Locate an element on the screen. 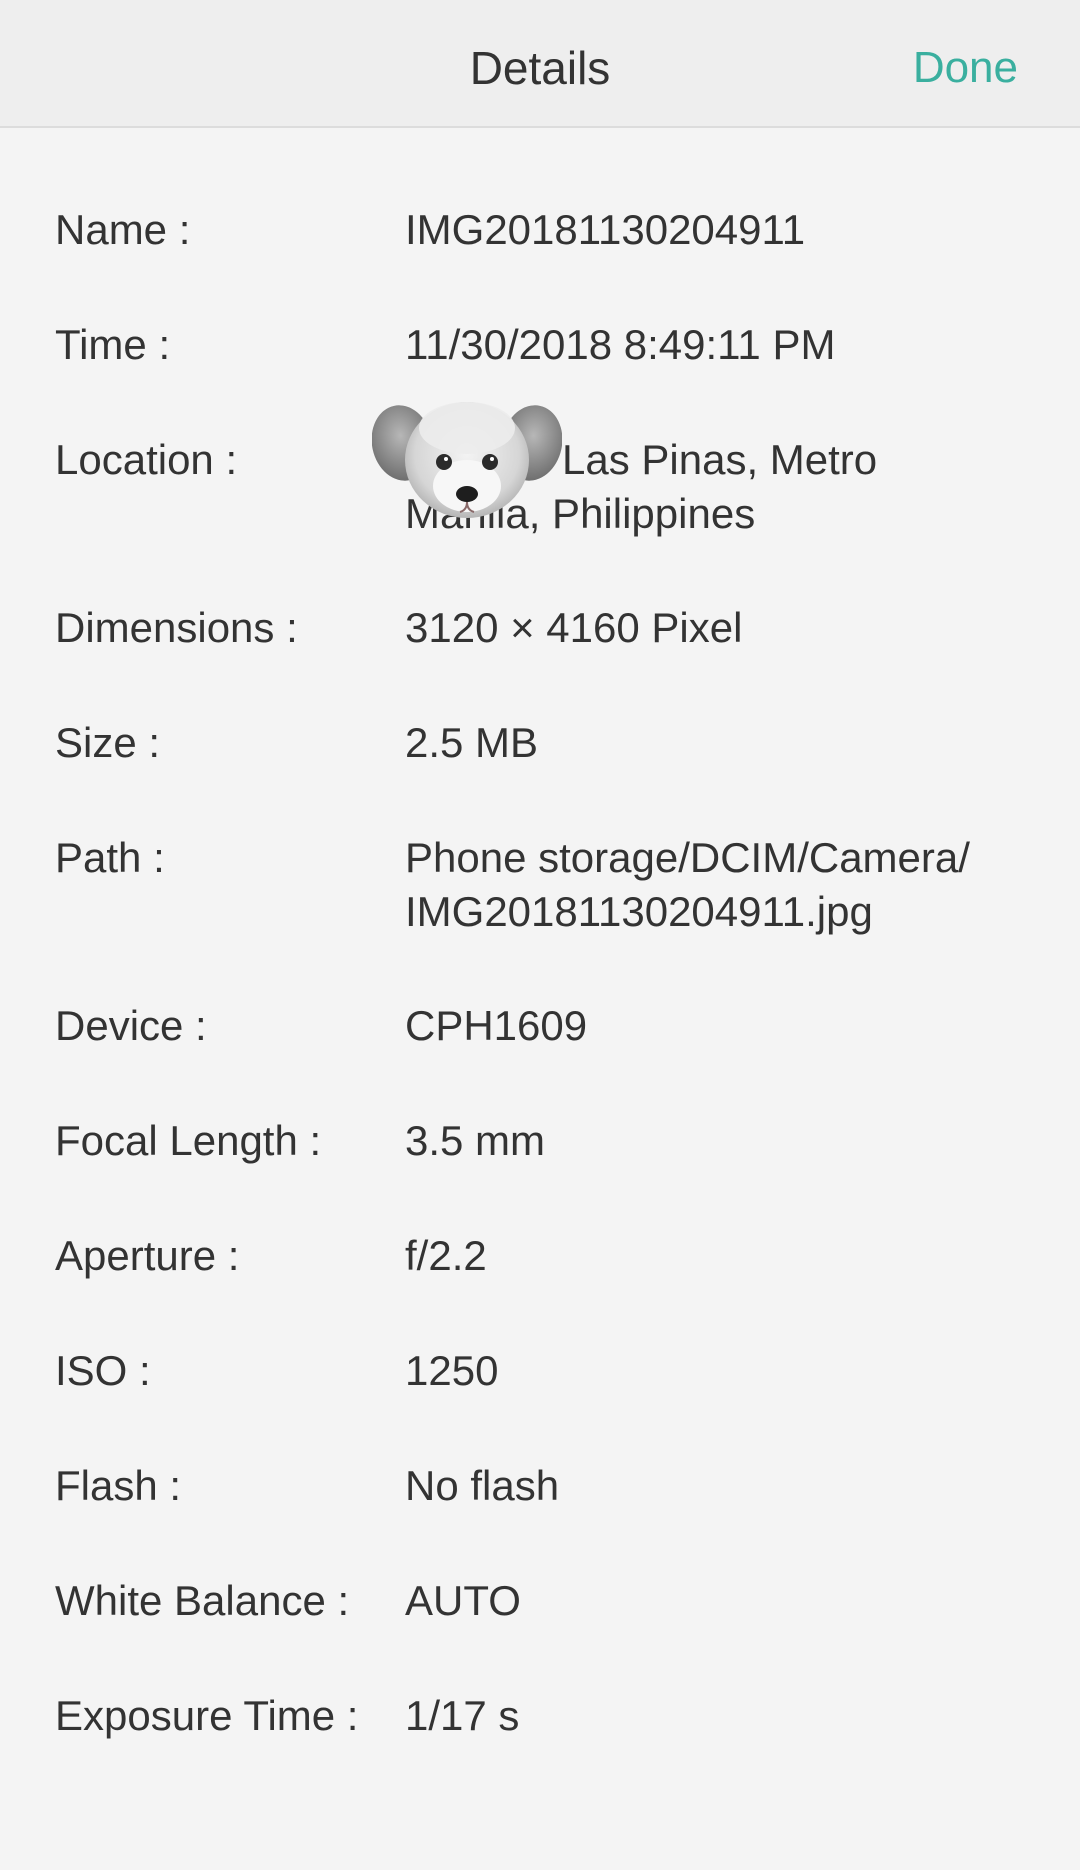  detail-label: Exposure Time : is located at coordinates (207, 1715).